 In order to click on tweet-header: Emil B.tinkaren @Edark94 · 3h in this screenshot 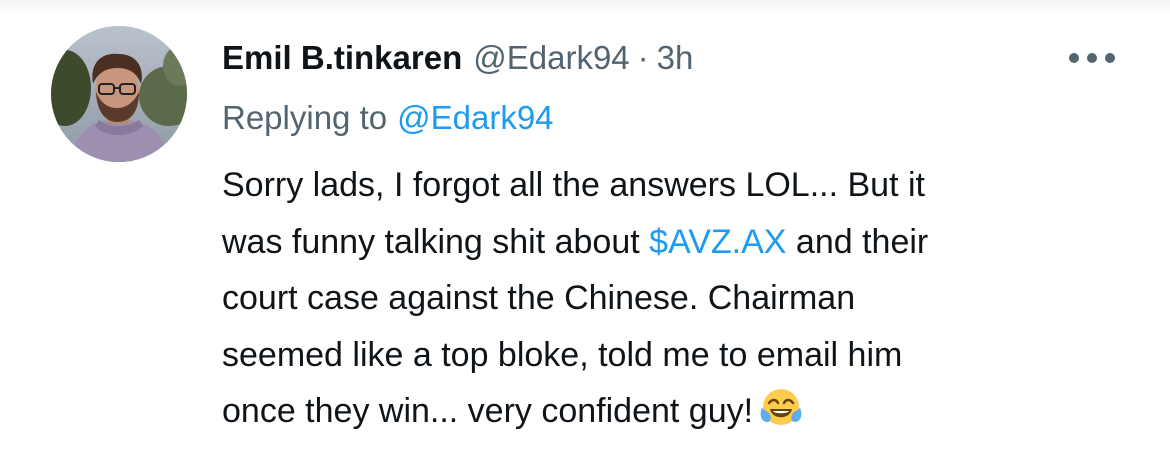, I will do `click(457, 58)`.